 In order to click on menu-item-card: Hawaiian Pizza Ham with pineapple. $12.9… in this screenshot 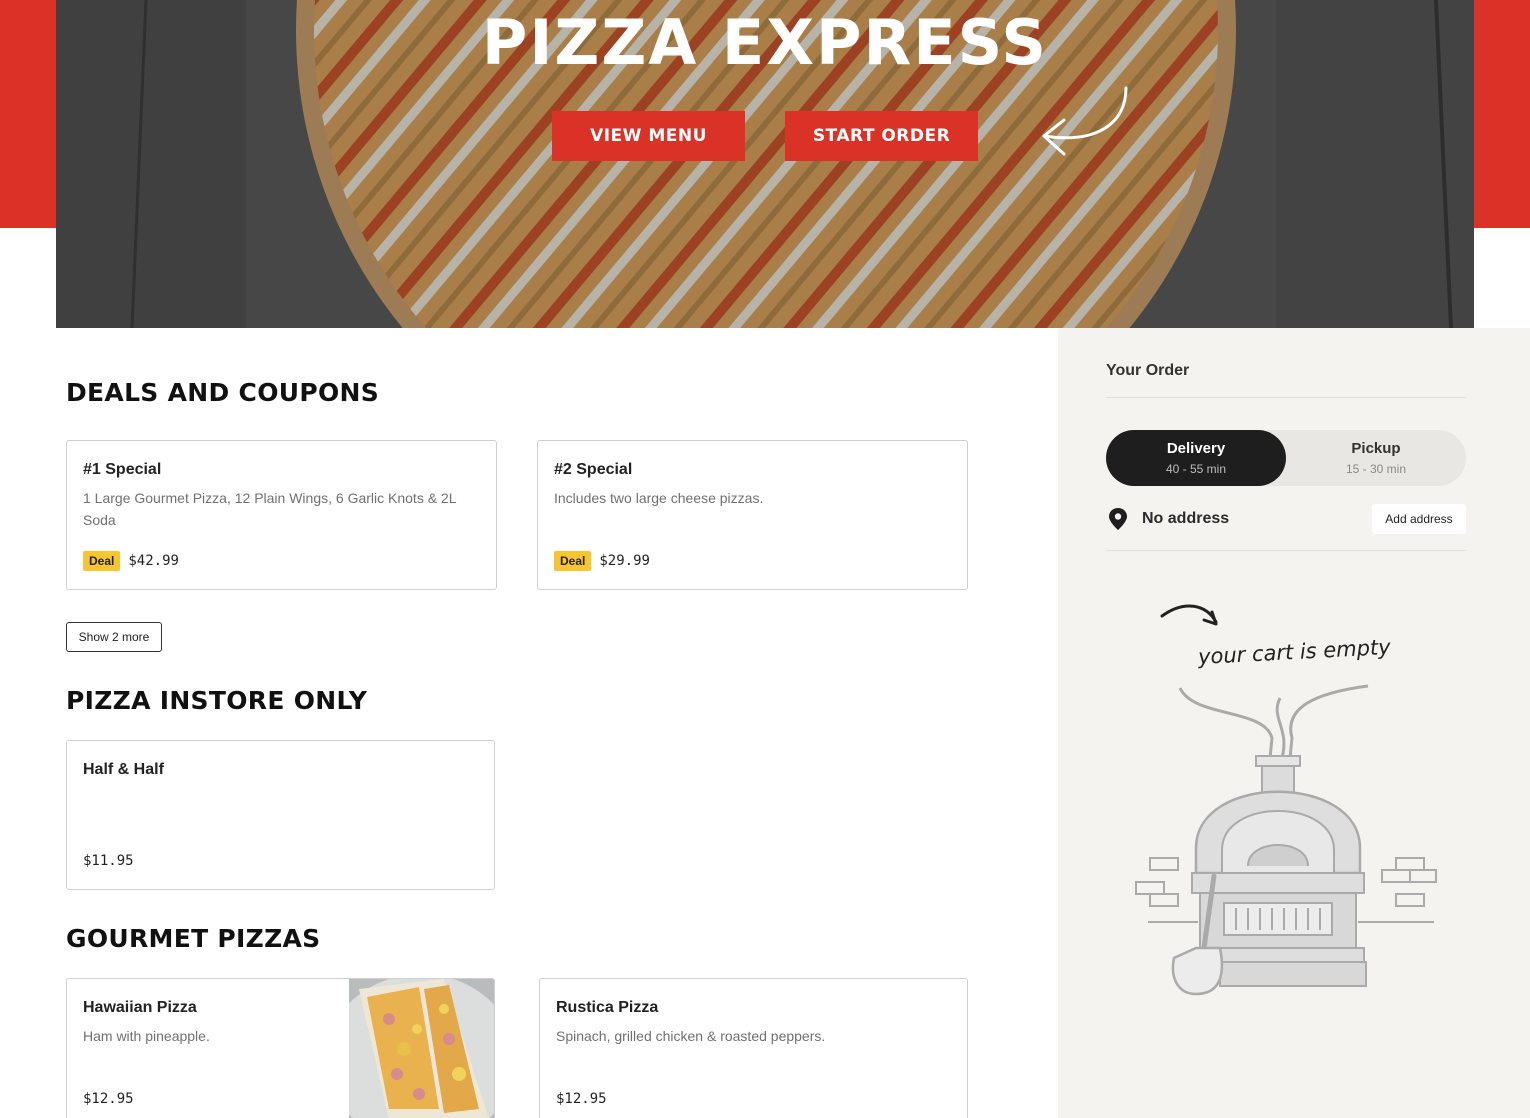, I will do `click(280, 1048)`.